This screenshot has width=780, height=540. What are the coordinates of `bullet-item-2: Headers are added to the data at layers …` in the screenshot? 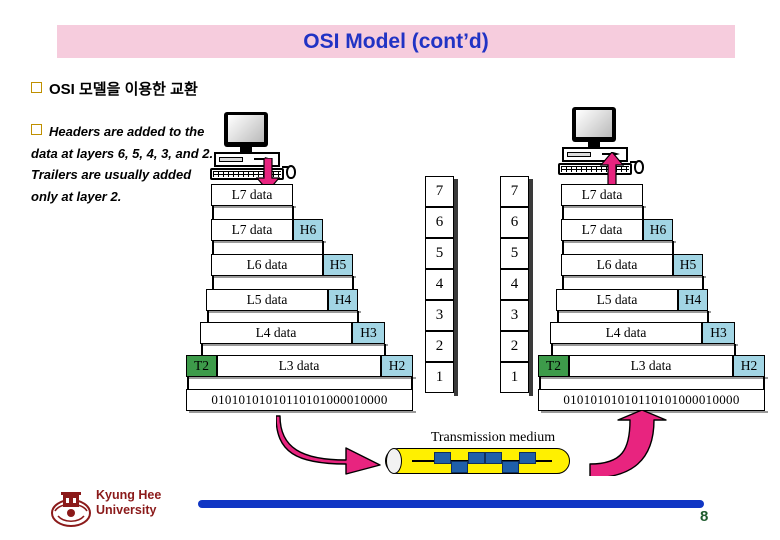 It's located at (126, 164).